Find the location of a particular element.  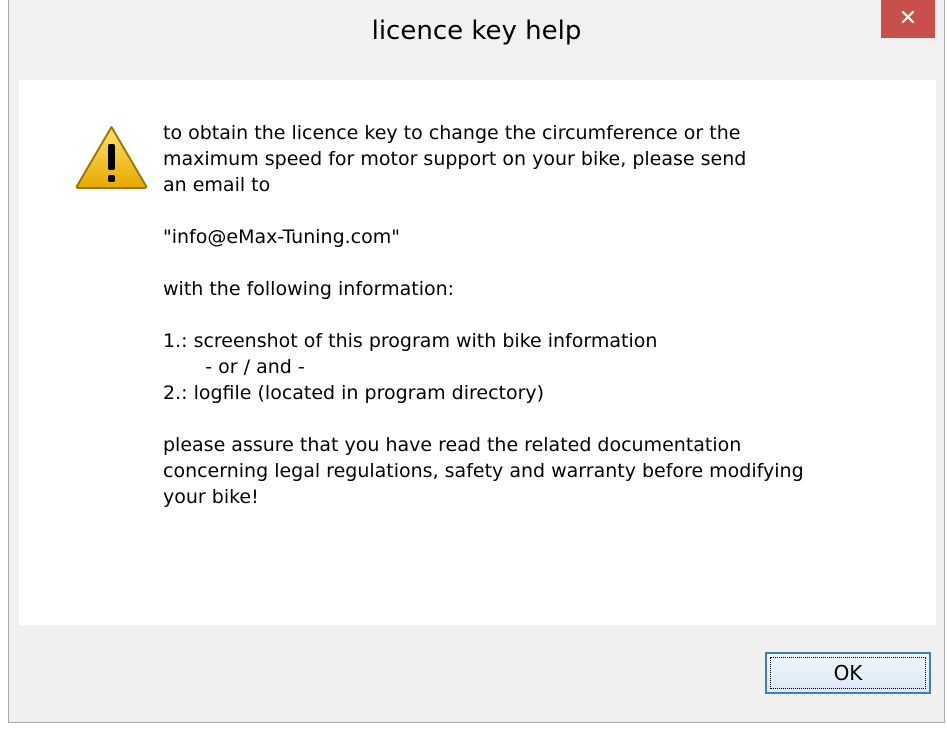

ok-button-label: OK is located at coordinates (848, 673).